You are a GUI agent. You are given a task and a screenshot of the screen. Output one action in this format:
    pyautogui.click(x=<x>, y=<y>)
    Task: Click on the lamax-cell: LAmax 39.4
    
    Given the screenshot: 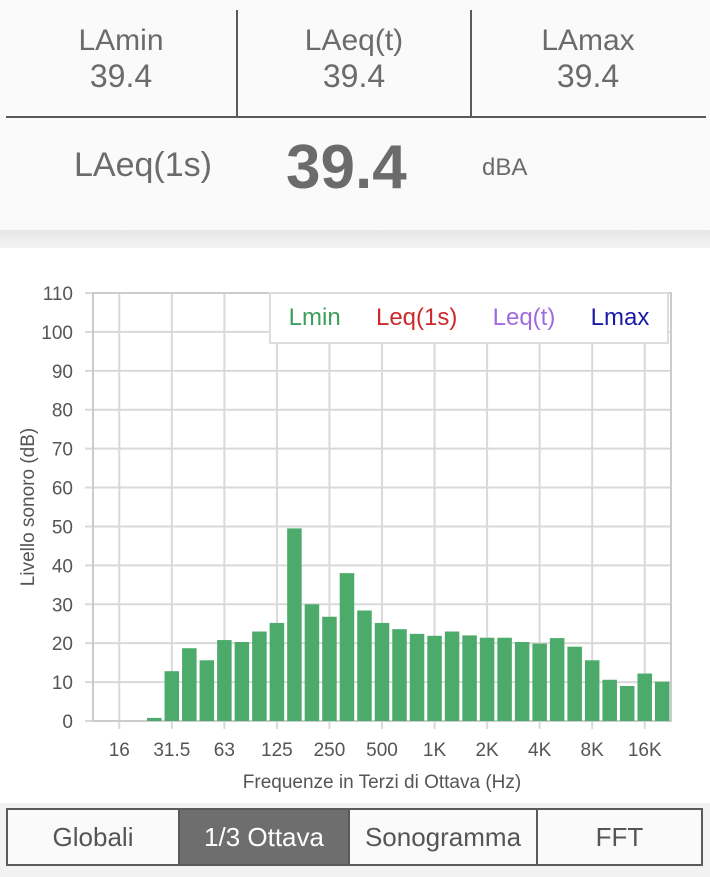 What is the action you would take?
    pyautogui.click(x=588, y=63)
    